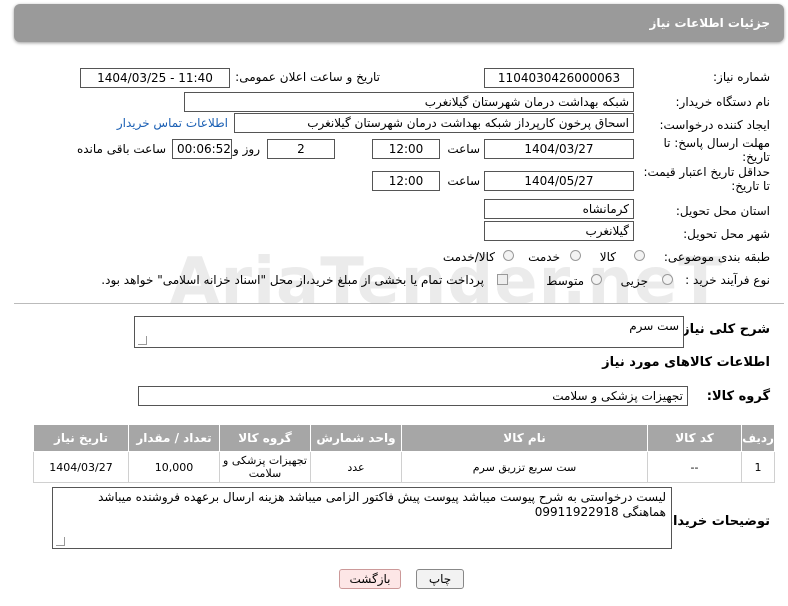 This screenshot has height=606, width=788. What do you see at coordinates (409, 102) in the screenshot?
I see `buyer-org-field: شبکه بهداشت درمان شهرستان گیلانغرب` at bounding box center [409, 102].